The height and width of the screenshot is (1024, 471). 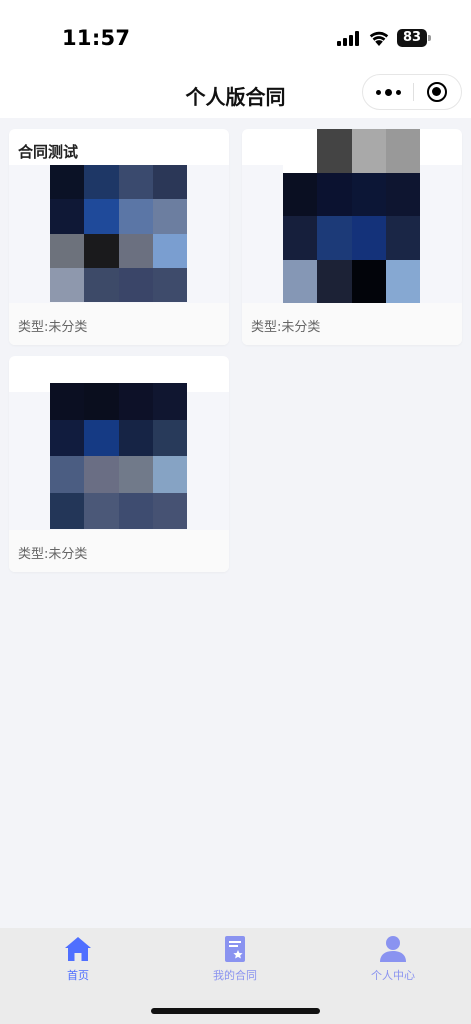 I want to click on status-bar: 11:57 83, so click(x=235, y=35).